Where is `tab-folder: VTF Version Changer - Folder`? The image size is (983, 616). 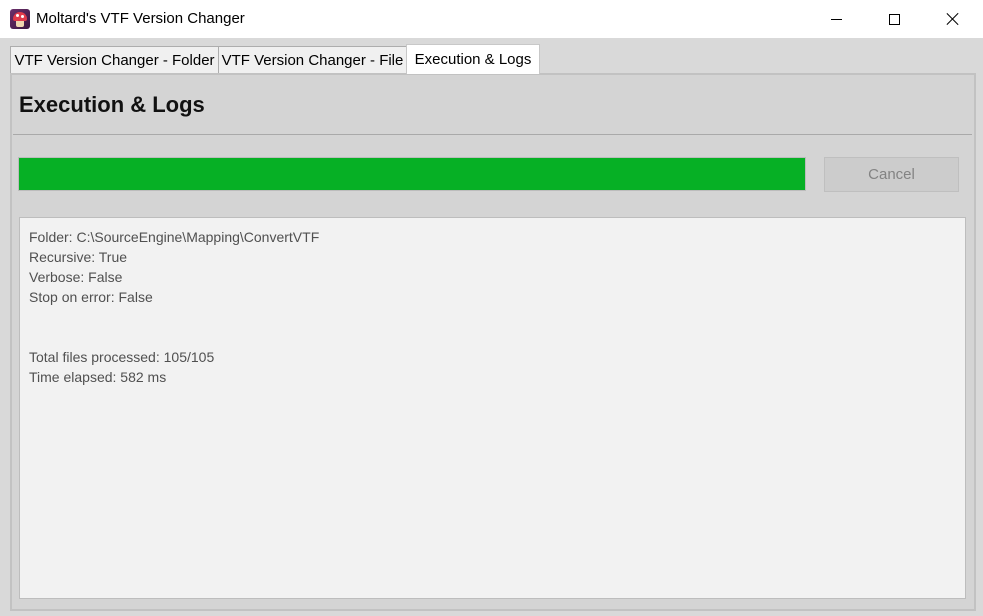 tab-folder: VTF Version Changer - Folder is located at coordinates (114, 59).